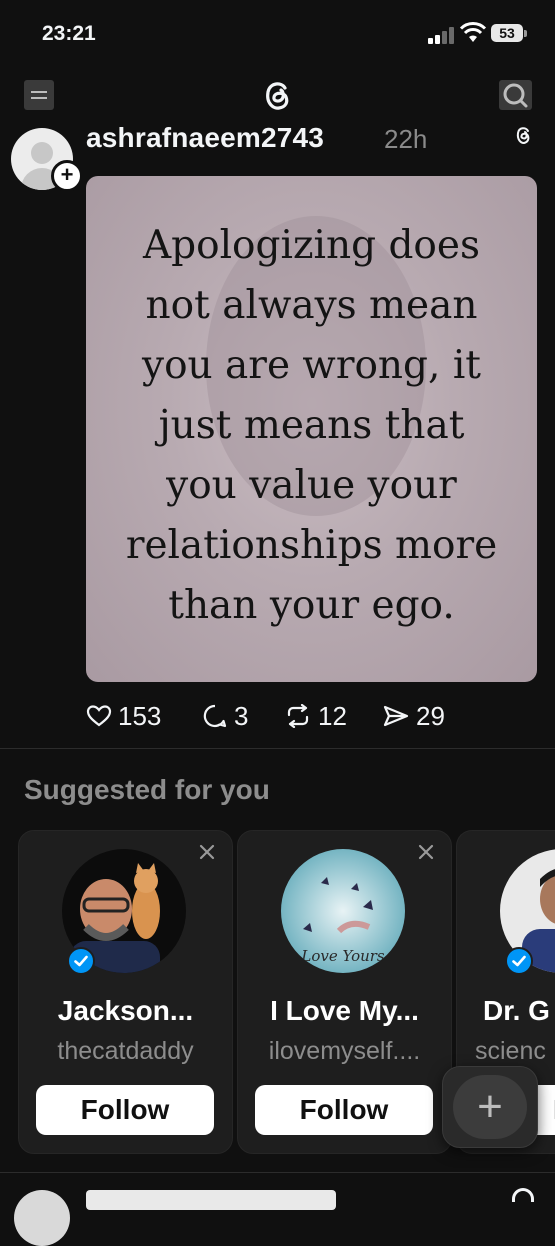 Image resolution: width=555 pixels, height=1246 pixels. What do you see at coordinates (413, 716) in the screenshot?
I see `share-button: 29` at bounding box center [413, 716].